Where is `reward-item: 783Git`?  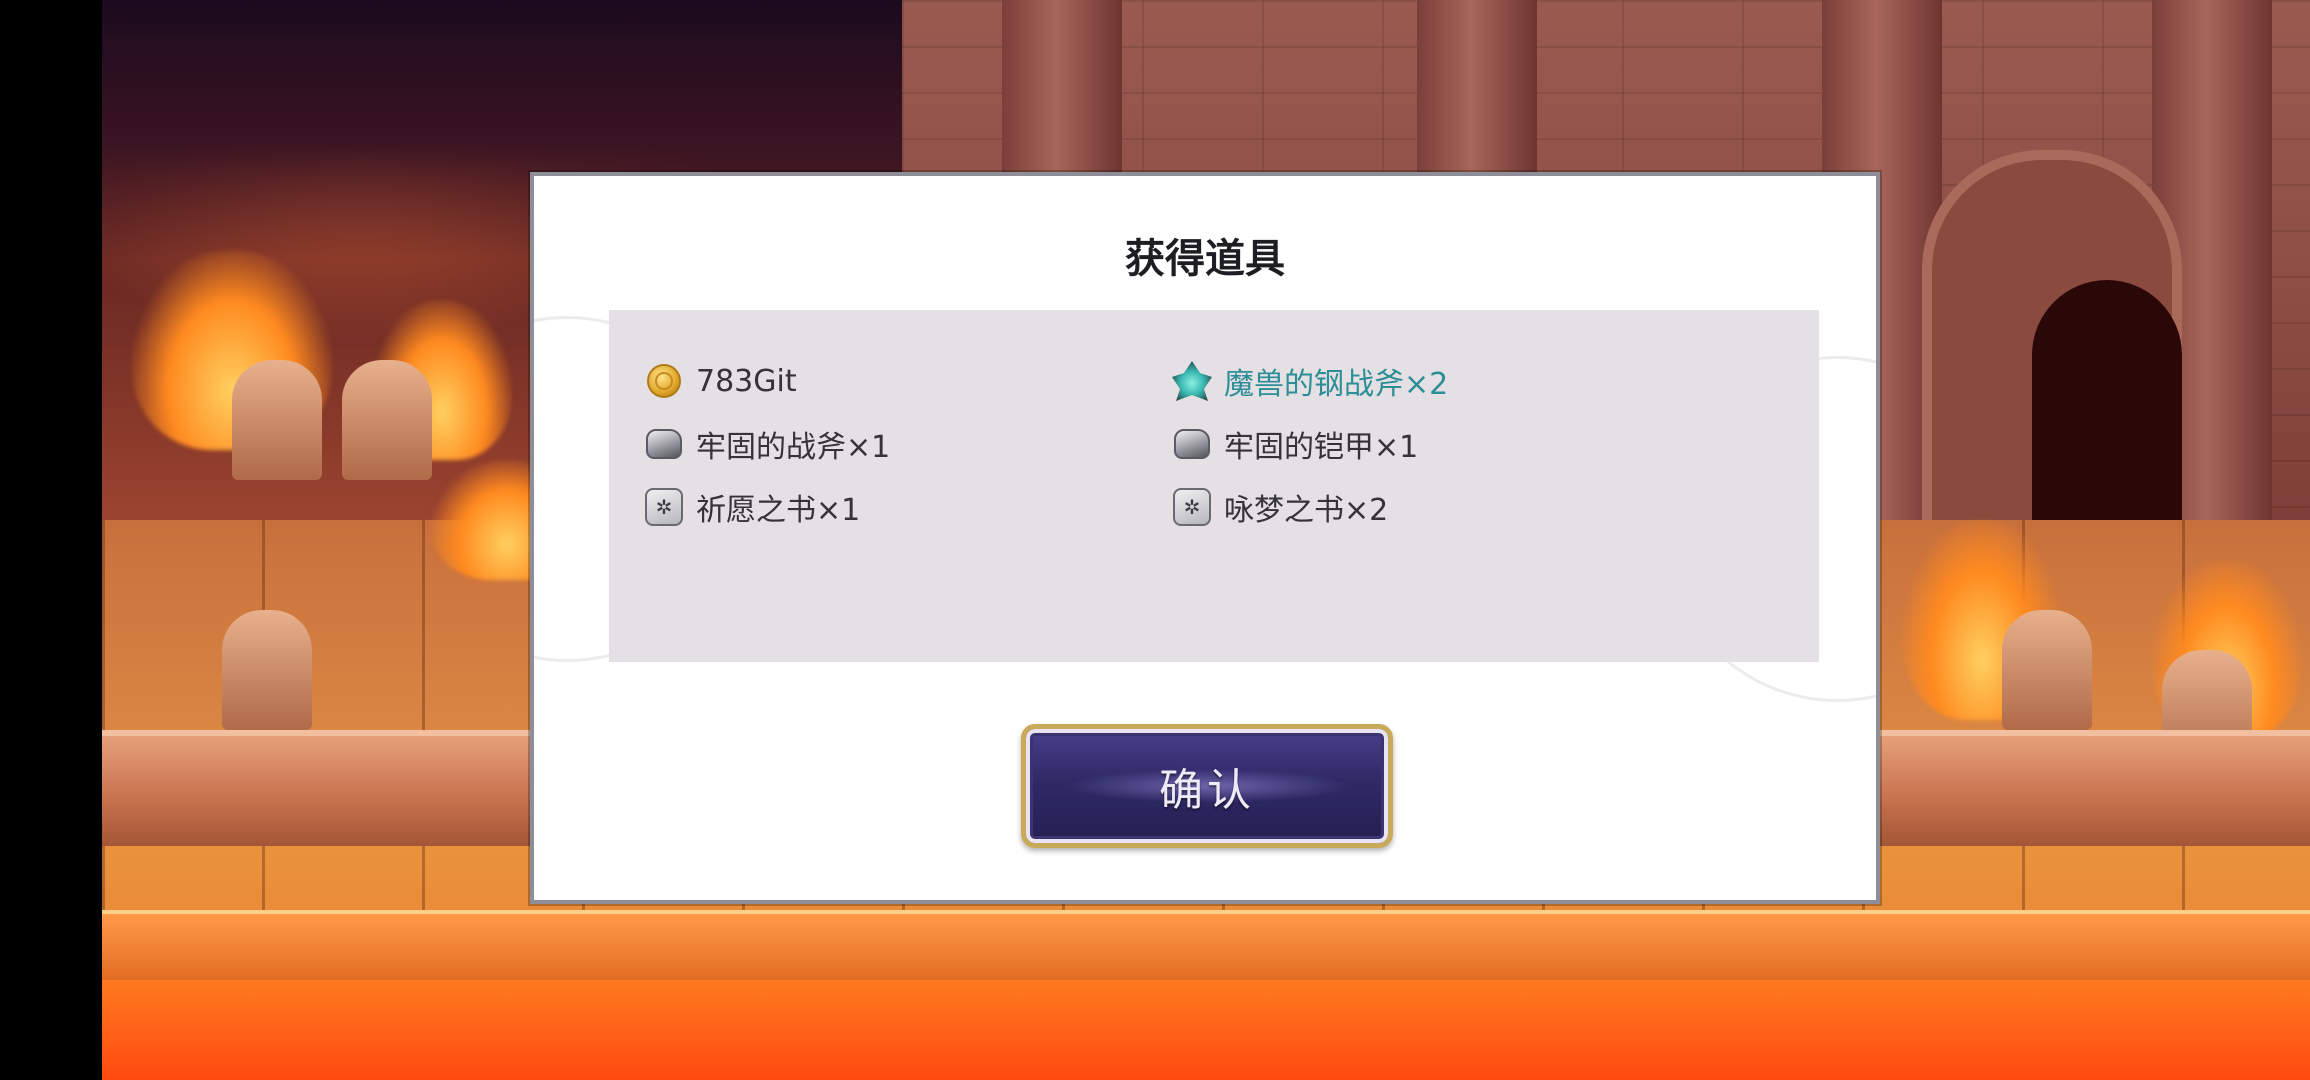 reward-item: 783Git is located at coordinates (720, 381).